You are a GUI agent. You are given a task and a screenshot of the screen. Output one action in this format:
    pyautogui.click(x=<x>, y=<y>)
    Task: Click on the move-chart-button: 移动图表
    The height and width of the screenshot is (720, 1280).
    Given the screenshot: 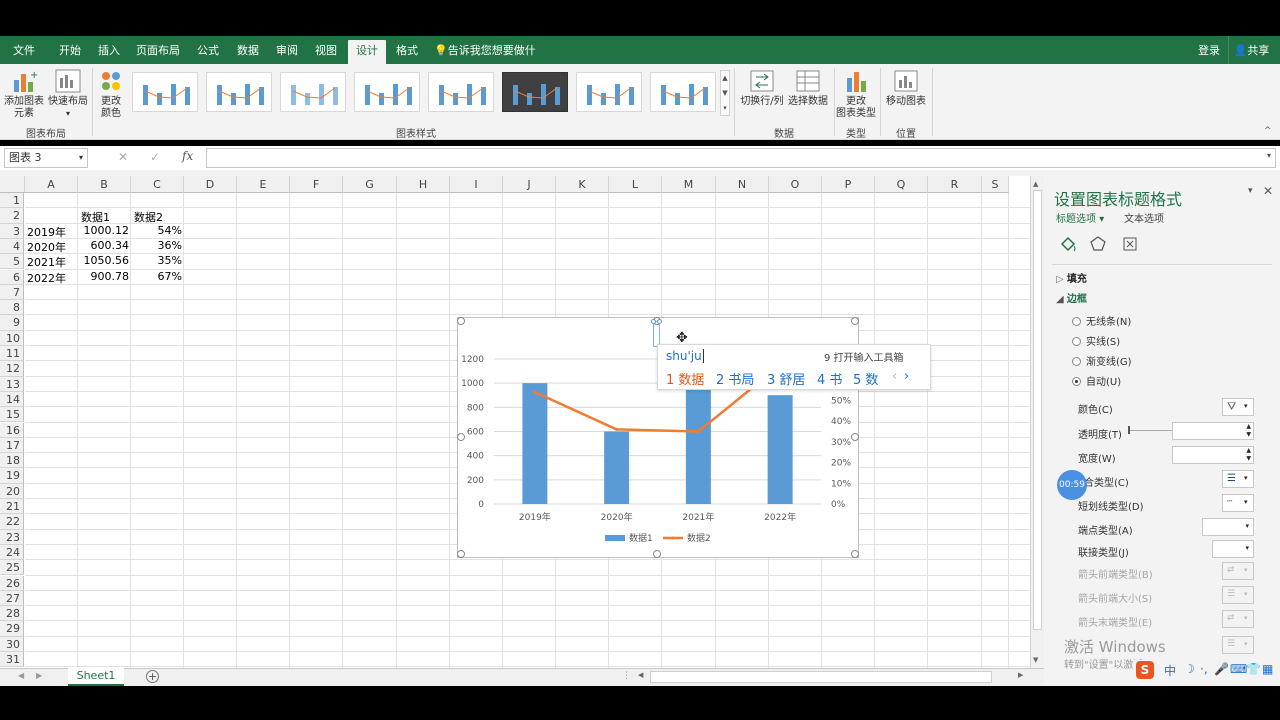 What is the action you would take?
    pyautogui.click(x=906, y=88)
    